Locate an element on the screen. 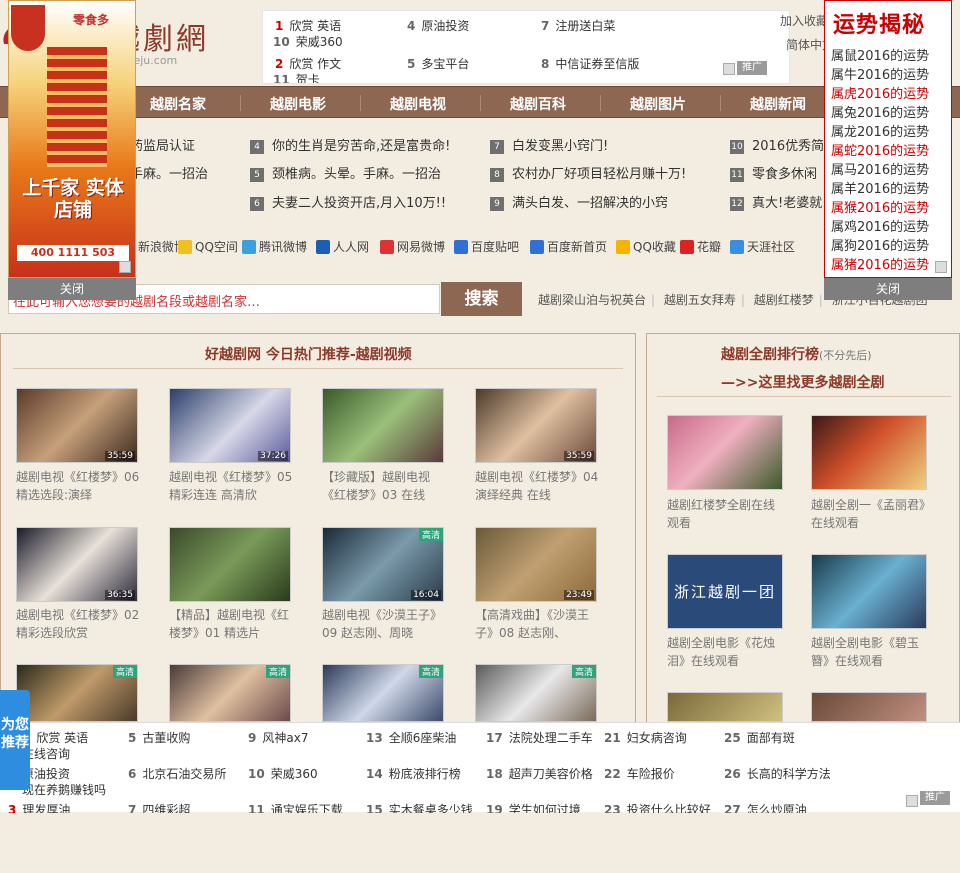 The image size is (960, 873). news-link: 4 你的生肖是穷苦命,还是富贵命! is located at coordinates (350, 144).